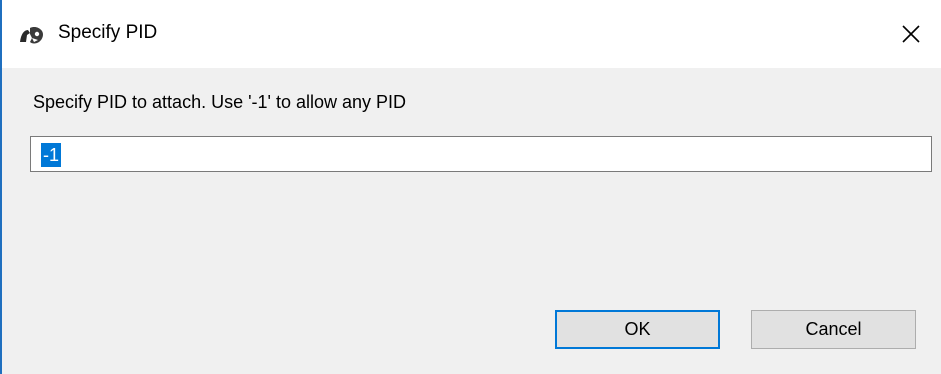 The height and width of the screenshot is (374, 941). I want to click on pid-input-field: -1, so click(481, 154).